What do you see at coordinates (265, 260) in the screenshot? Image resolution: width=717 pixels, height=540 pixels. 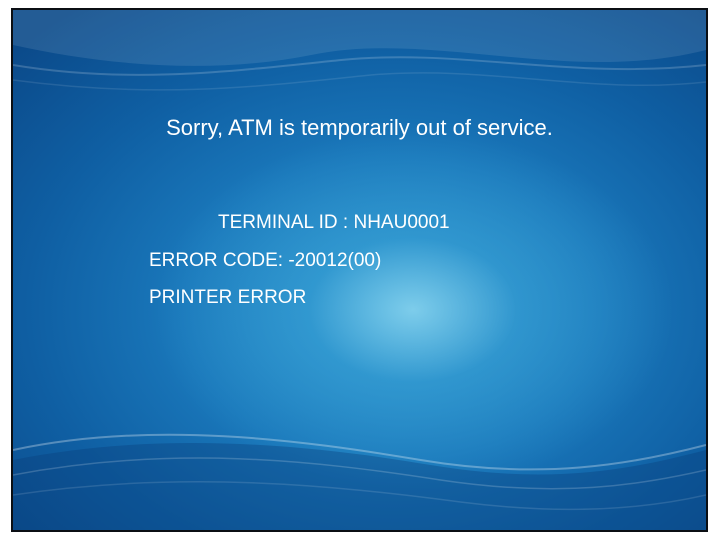 I see `error-code-label: ERROR CODE: -20012(00)` at bounding box center [265, 260].